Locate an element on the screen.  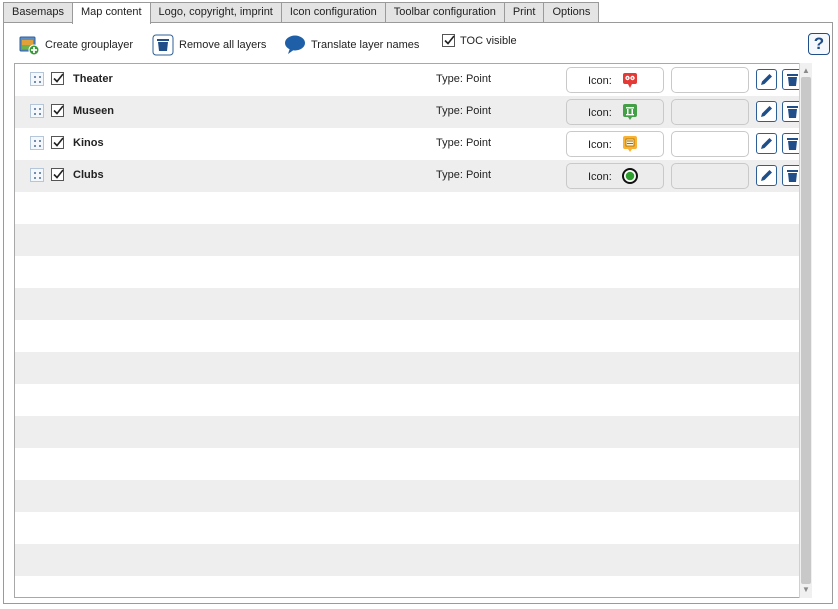
cinema-icon is located at coordinates (630, 144).